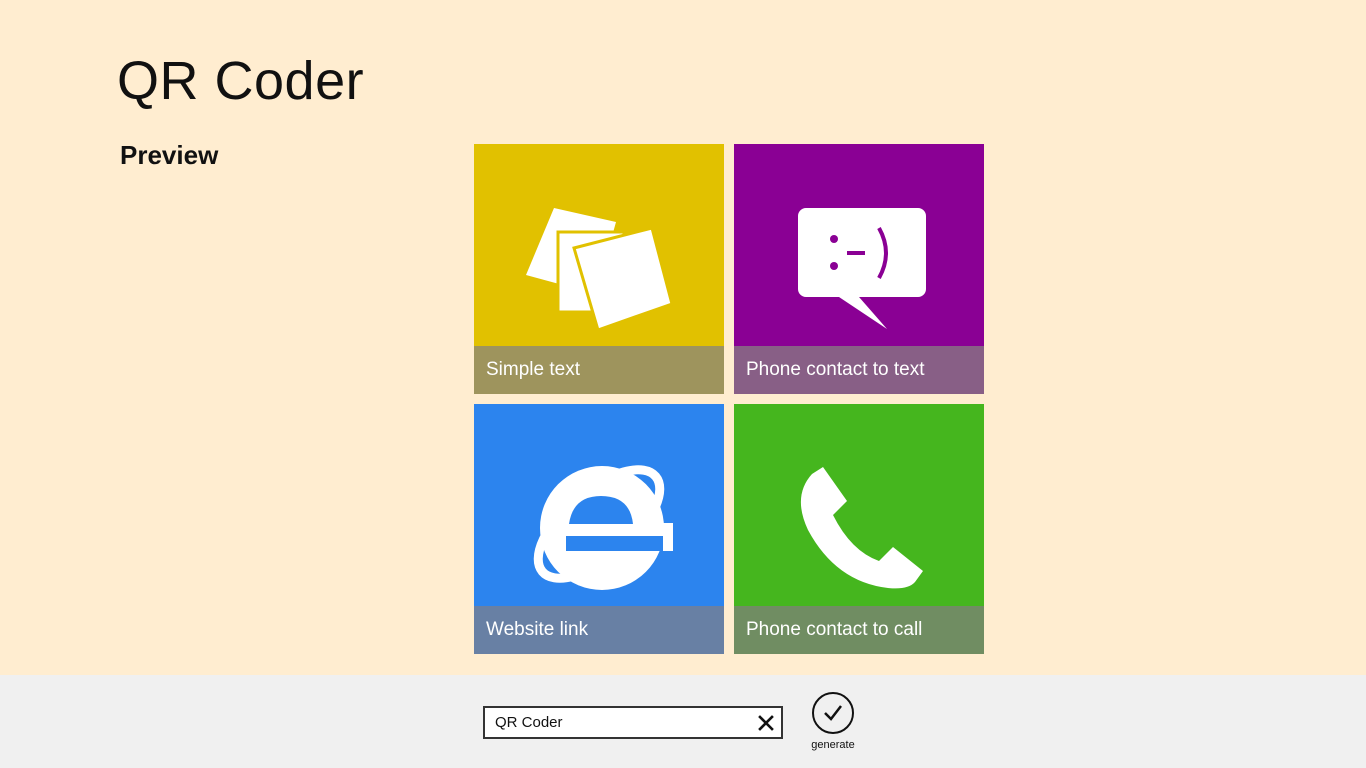  Describe the element at coordinates (599, 245) in the screenshot. I see `notes-icon` at that location.